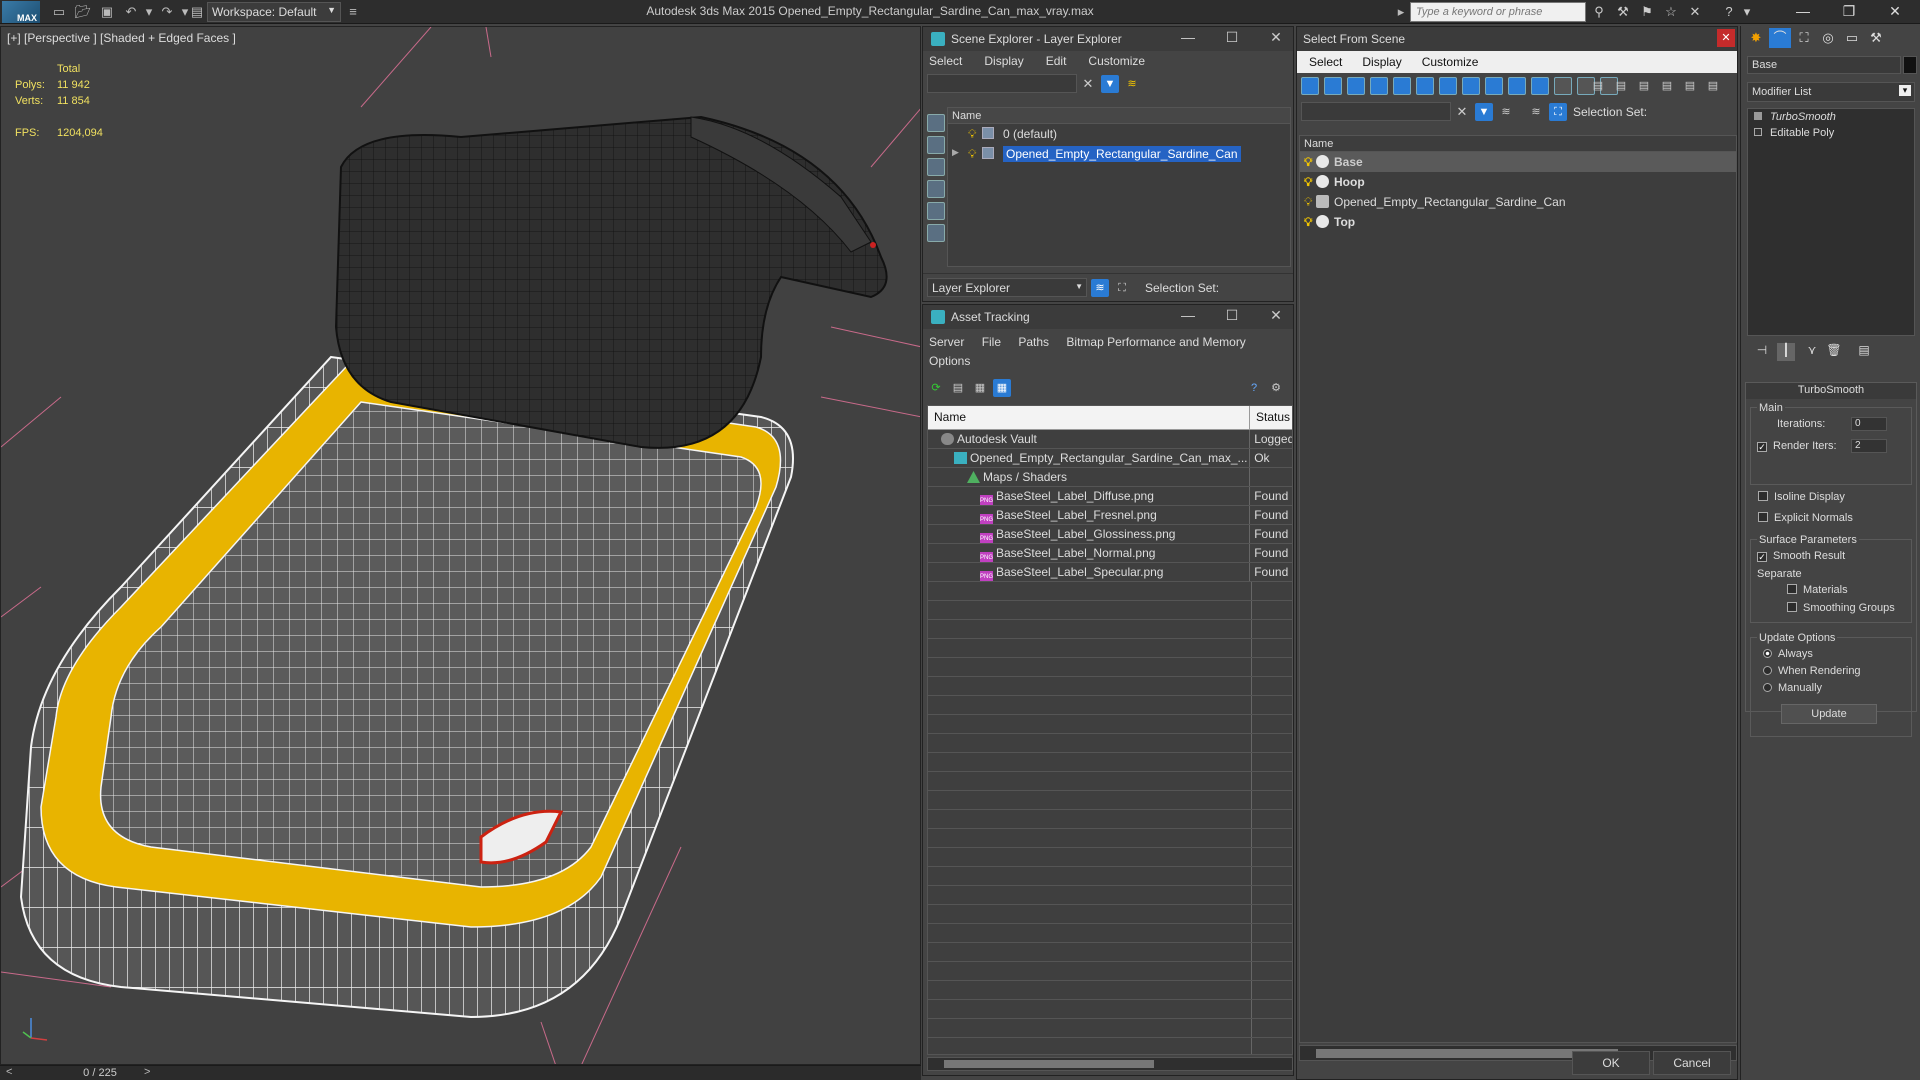 This screenshot has height=1080, width=1920. What do you see at coordinates (1841, 608) in the screenshot?
I see `smoothing-groups-checkbox: Smoothing Groups` at bounding box center [1841, 608].